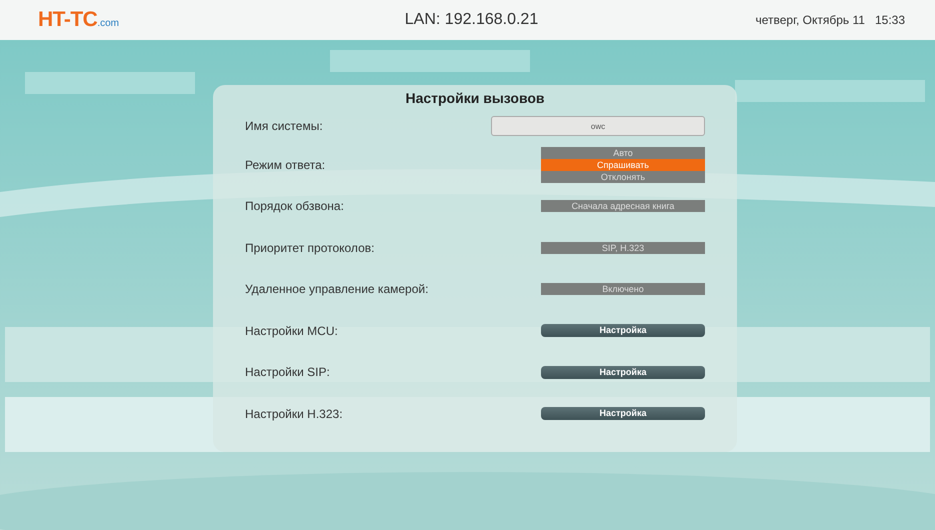  Describe the element at coordinates (623, 289) in the screenshot. I see `value-selector: Включено` at that location.